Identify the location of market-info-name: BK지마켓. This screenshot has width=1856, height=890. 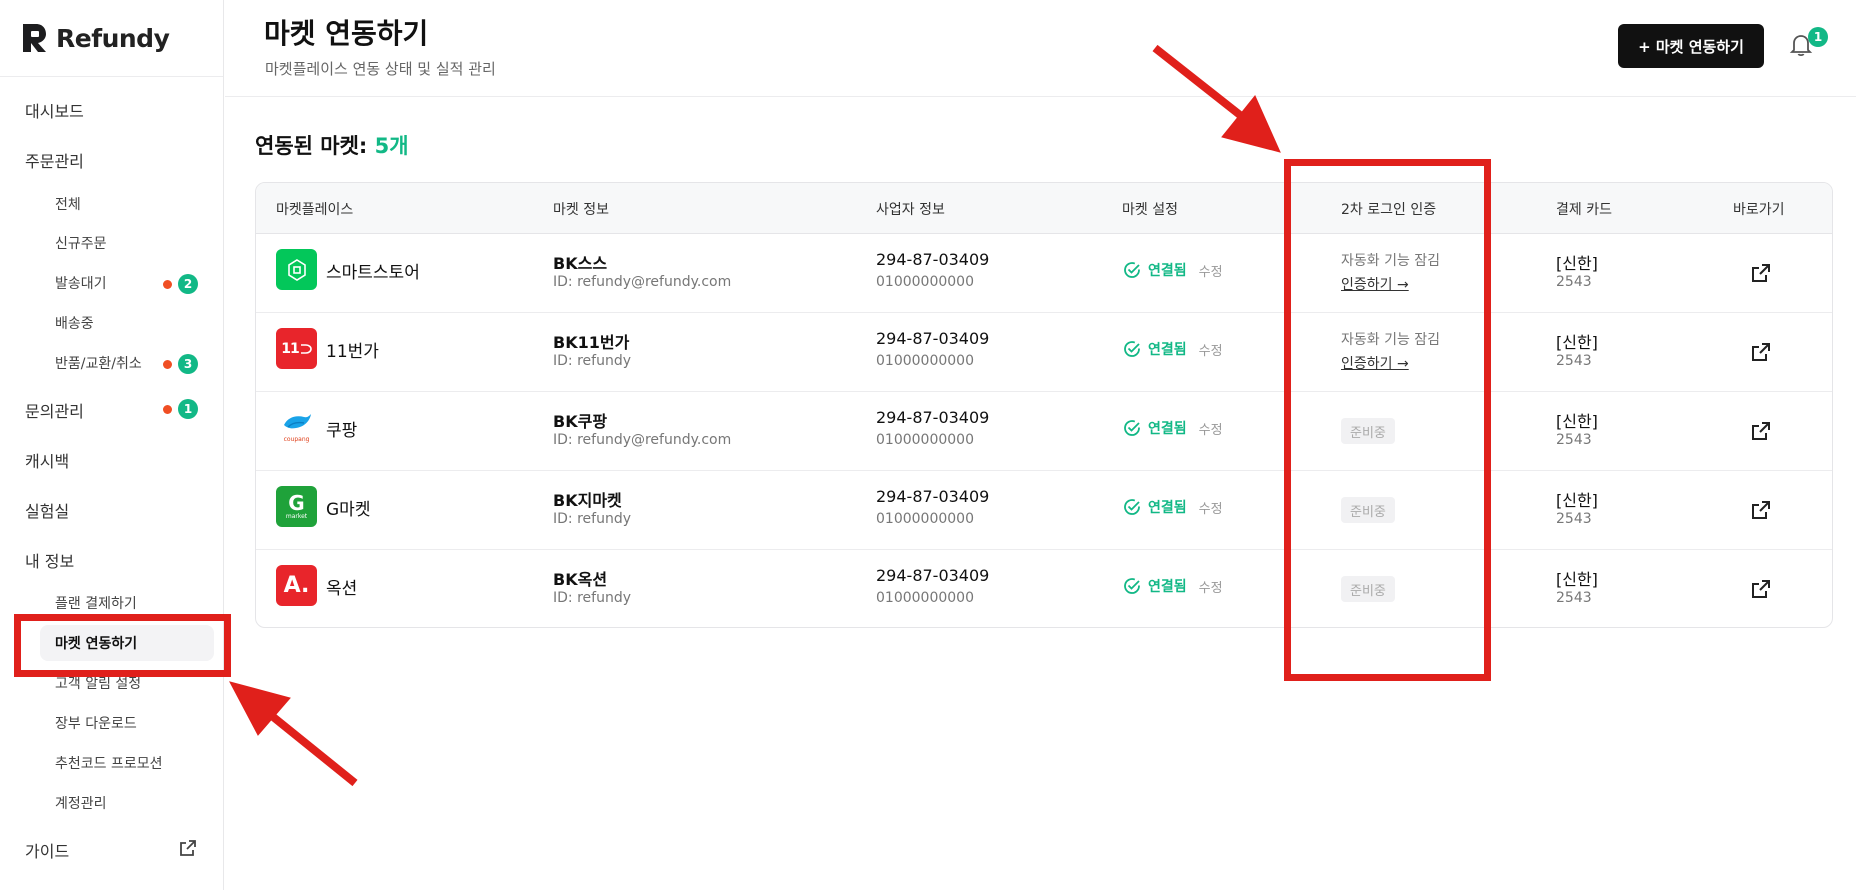
(587, 500).